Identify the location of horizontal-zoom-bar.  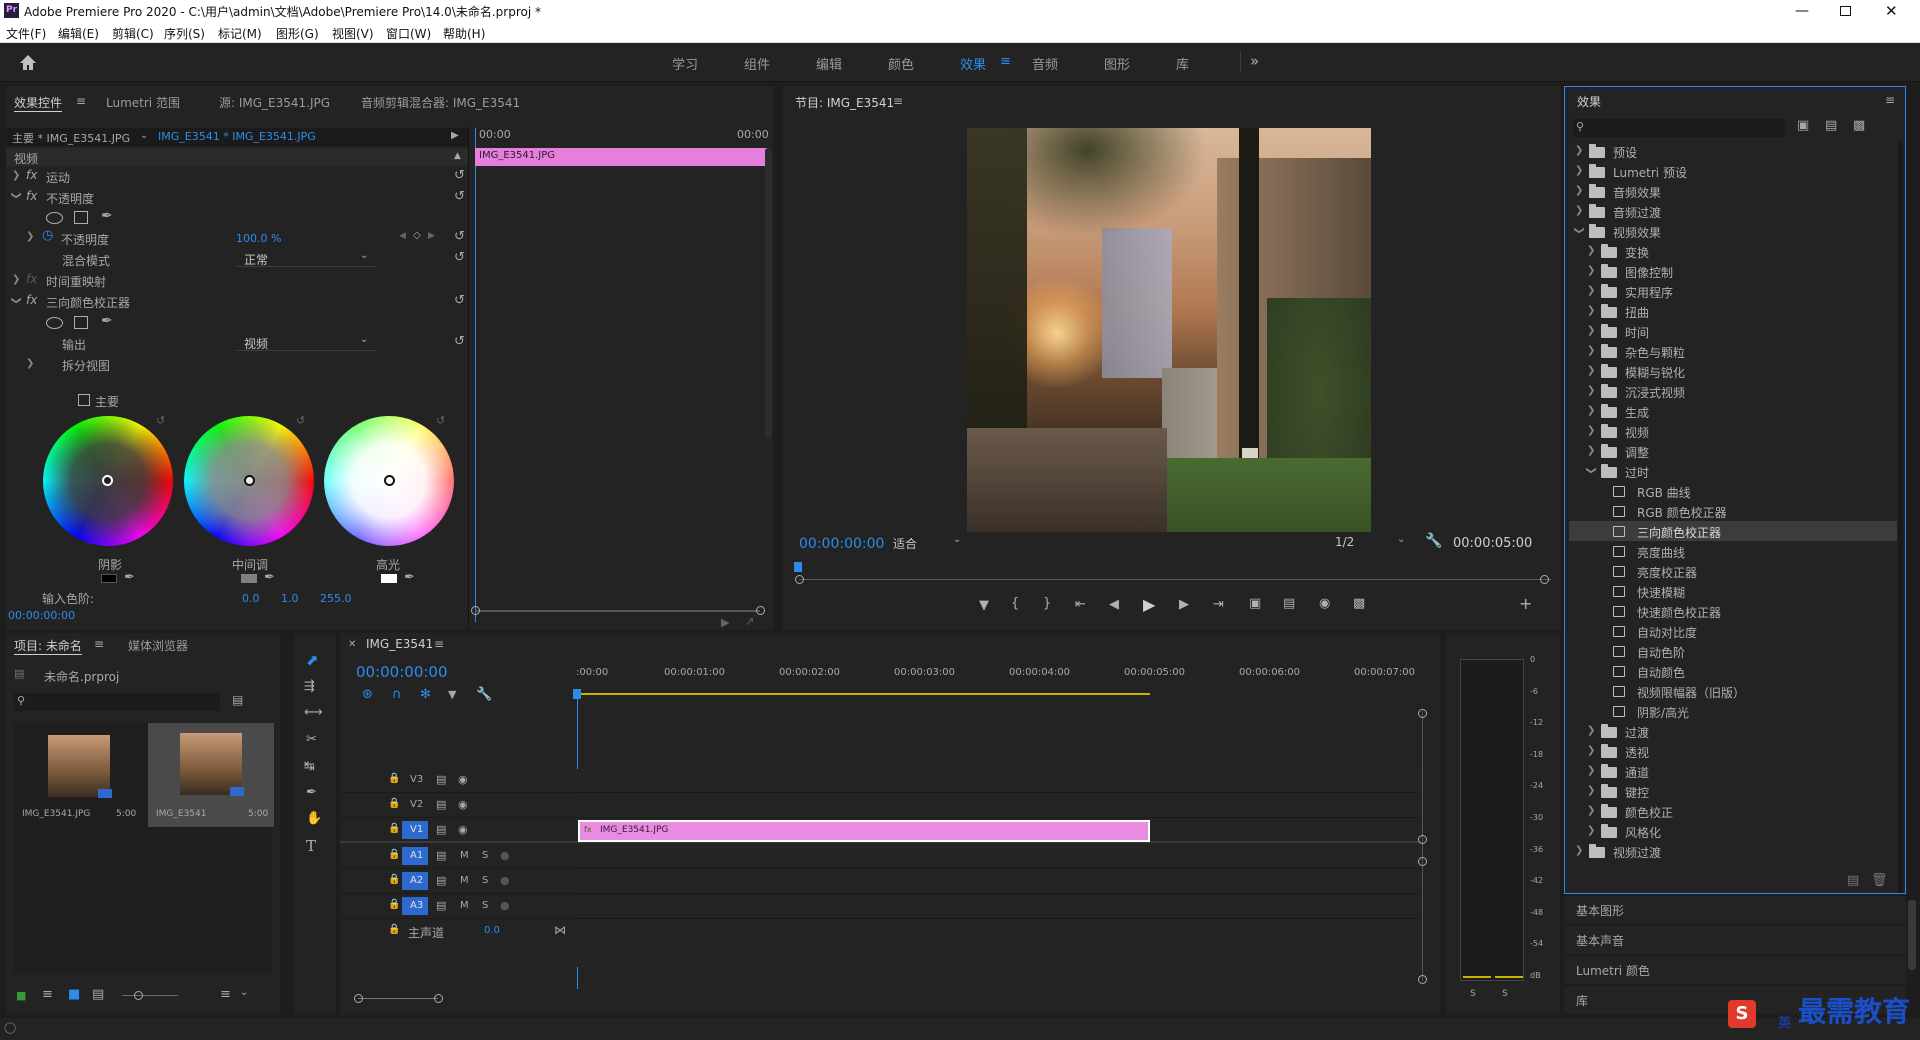
(398, 998).